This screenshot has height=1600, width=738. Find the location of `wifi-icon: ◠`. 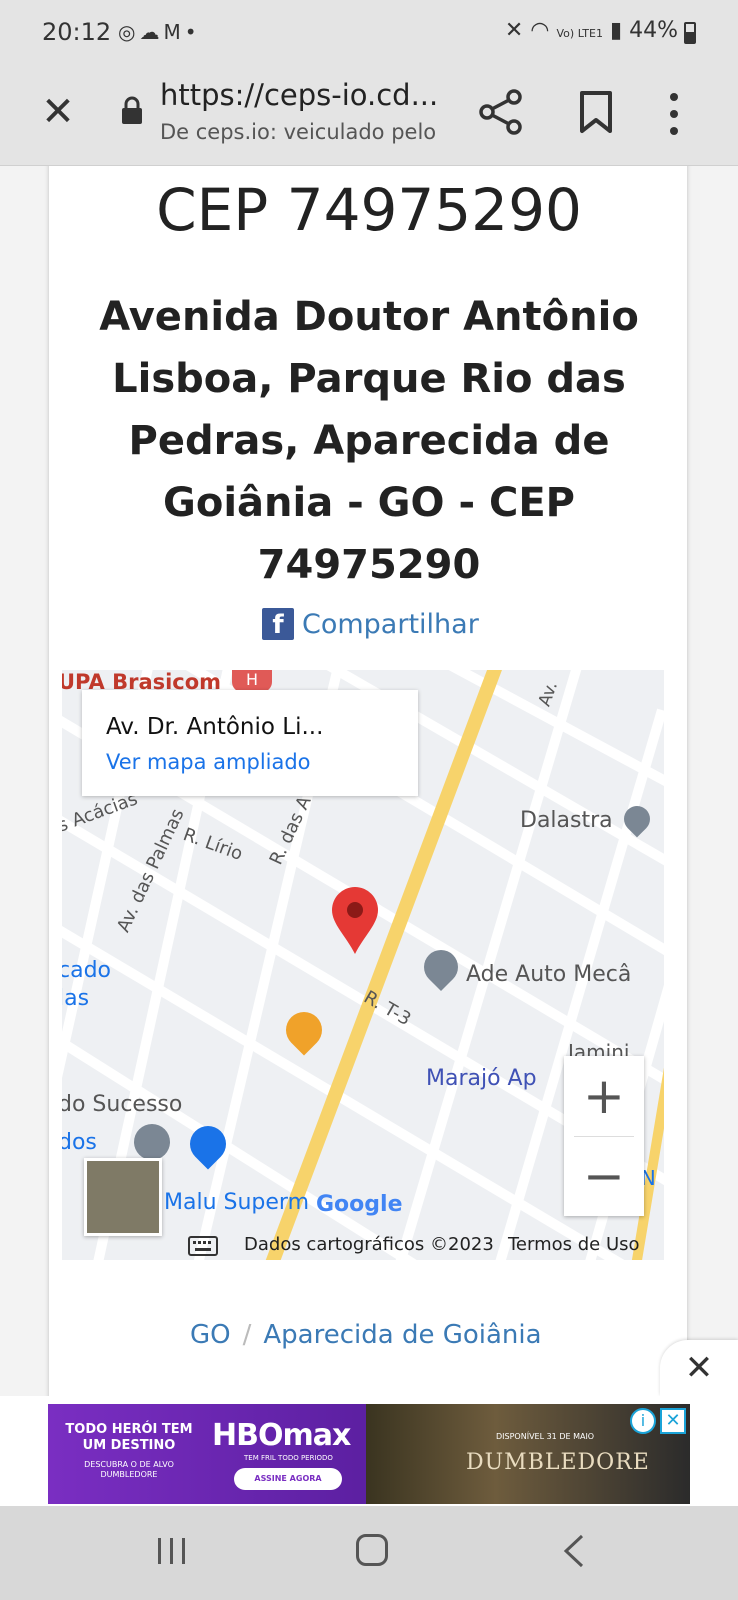

wifi-icon: ◠ is located at coordinates (540, 30).